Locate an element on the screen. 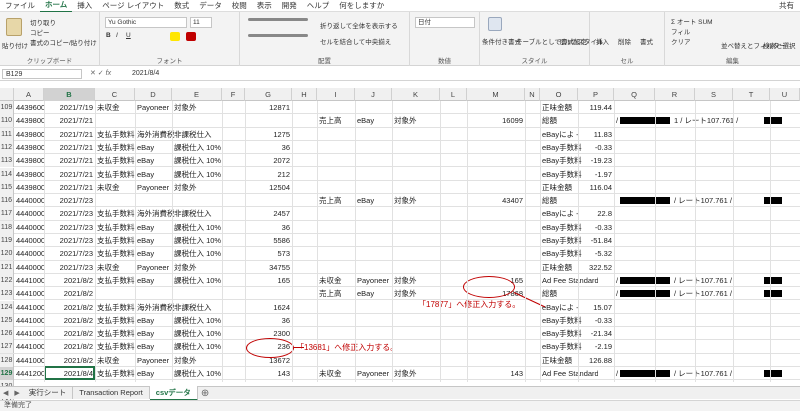  share-button: 共有 is located at coordinates (786, 5).